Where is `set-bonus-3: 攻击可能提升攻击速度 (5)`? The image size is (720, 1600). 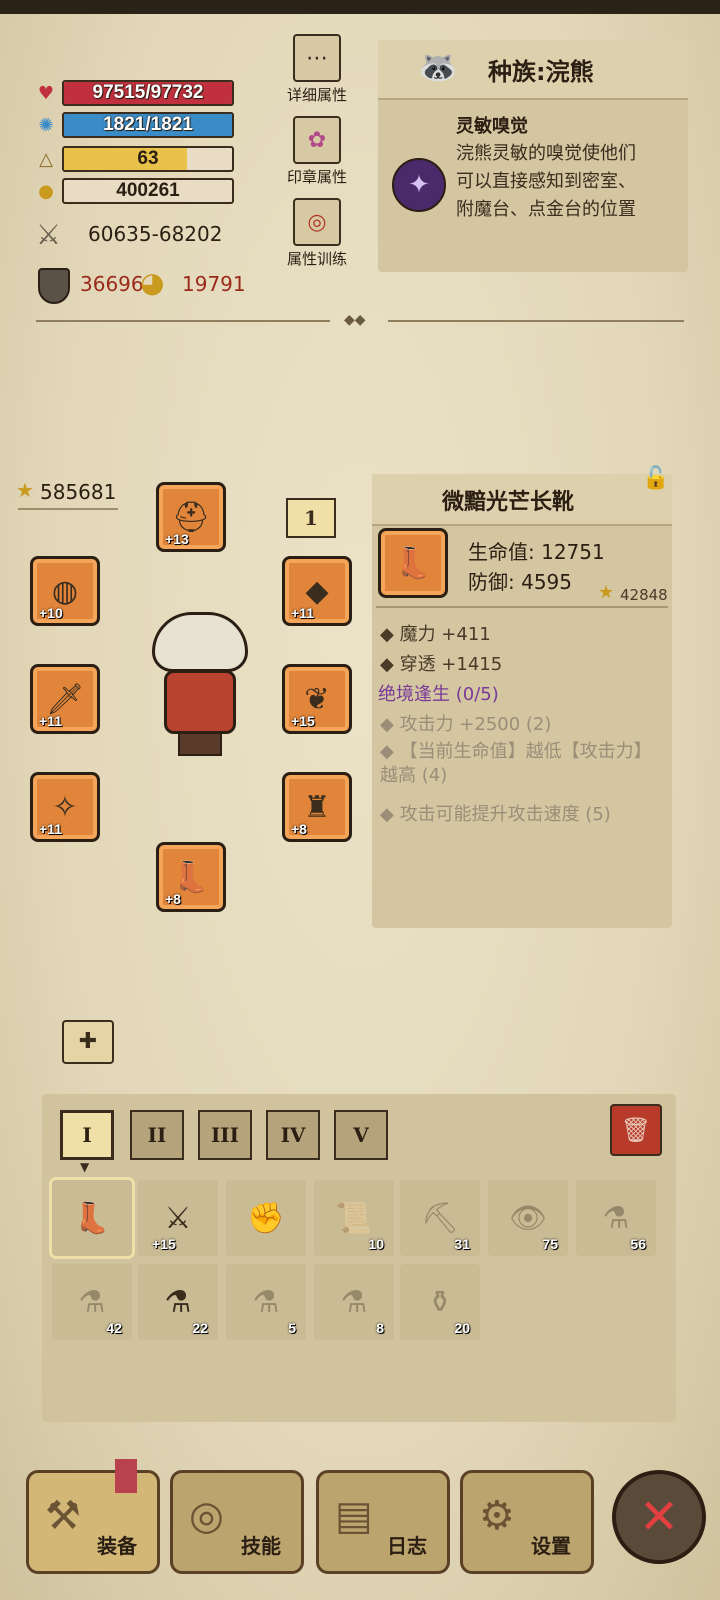
set-bonus-3: 攻击可能提升攻击速度 (5) is located at coordinates (505, 814).